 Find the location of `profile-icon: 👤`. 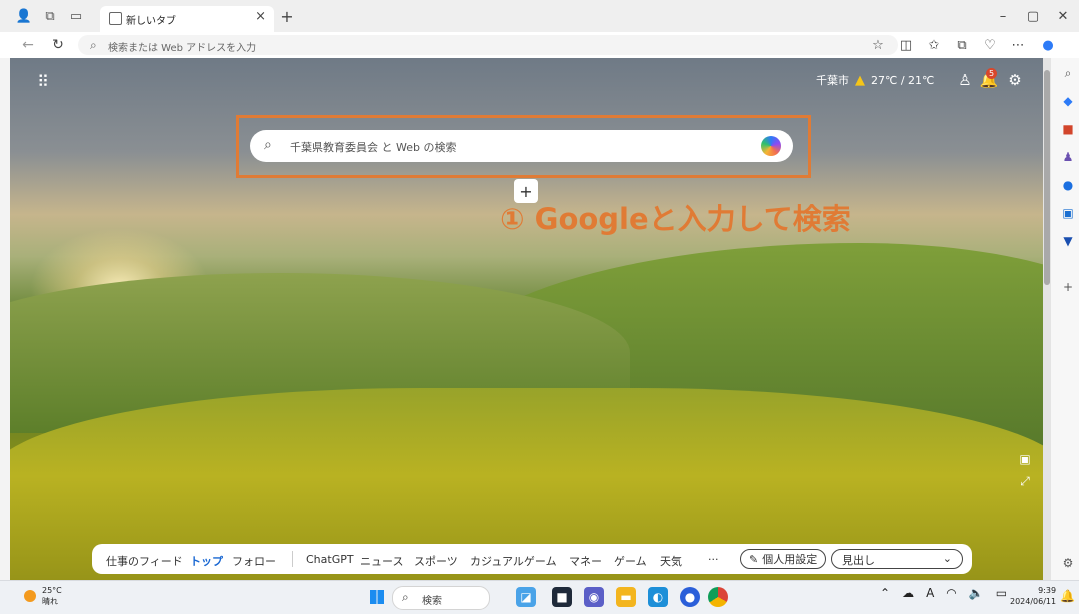

profile-icon: 👤 is located at coordinates (24, 16).